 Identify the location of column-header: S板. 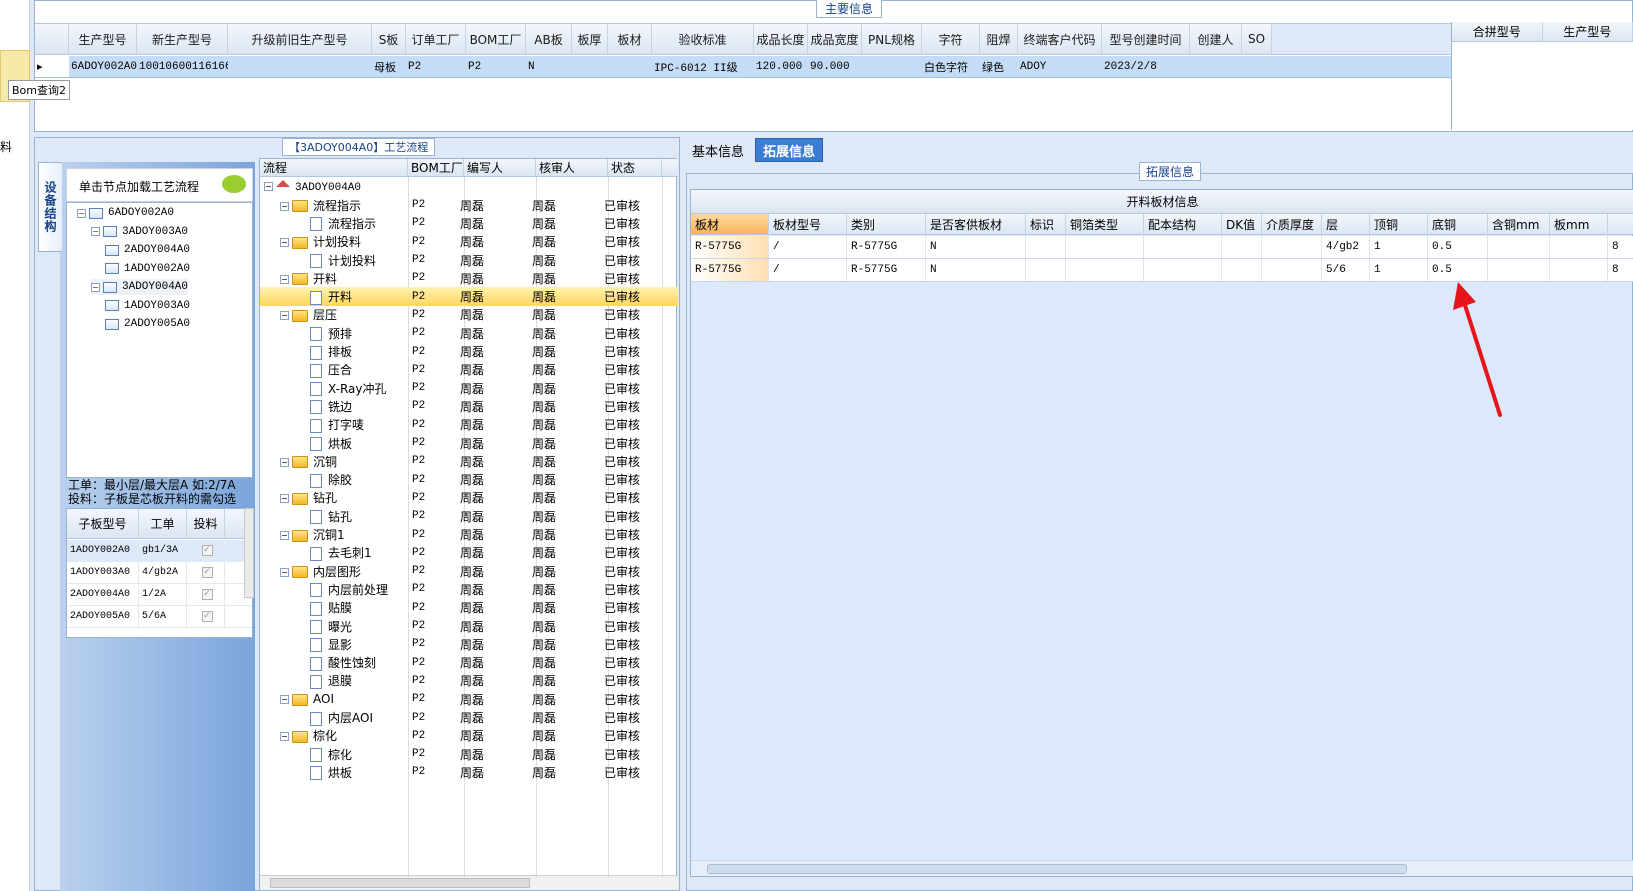
(389, 39).